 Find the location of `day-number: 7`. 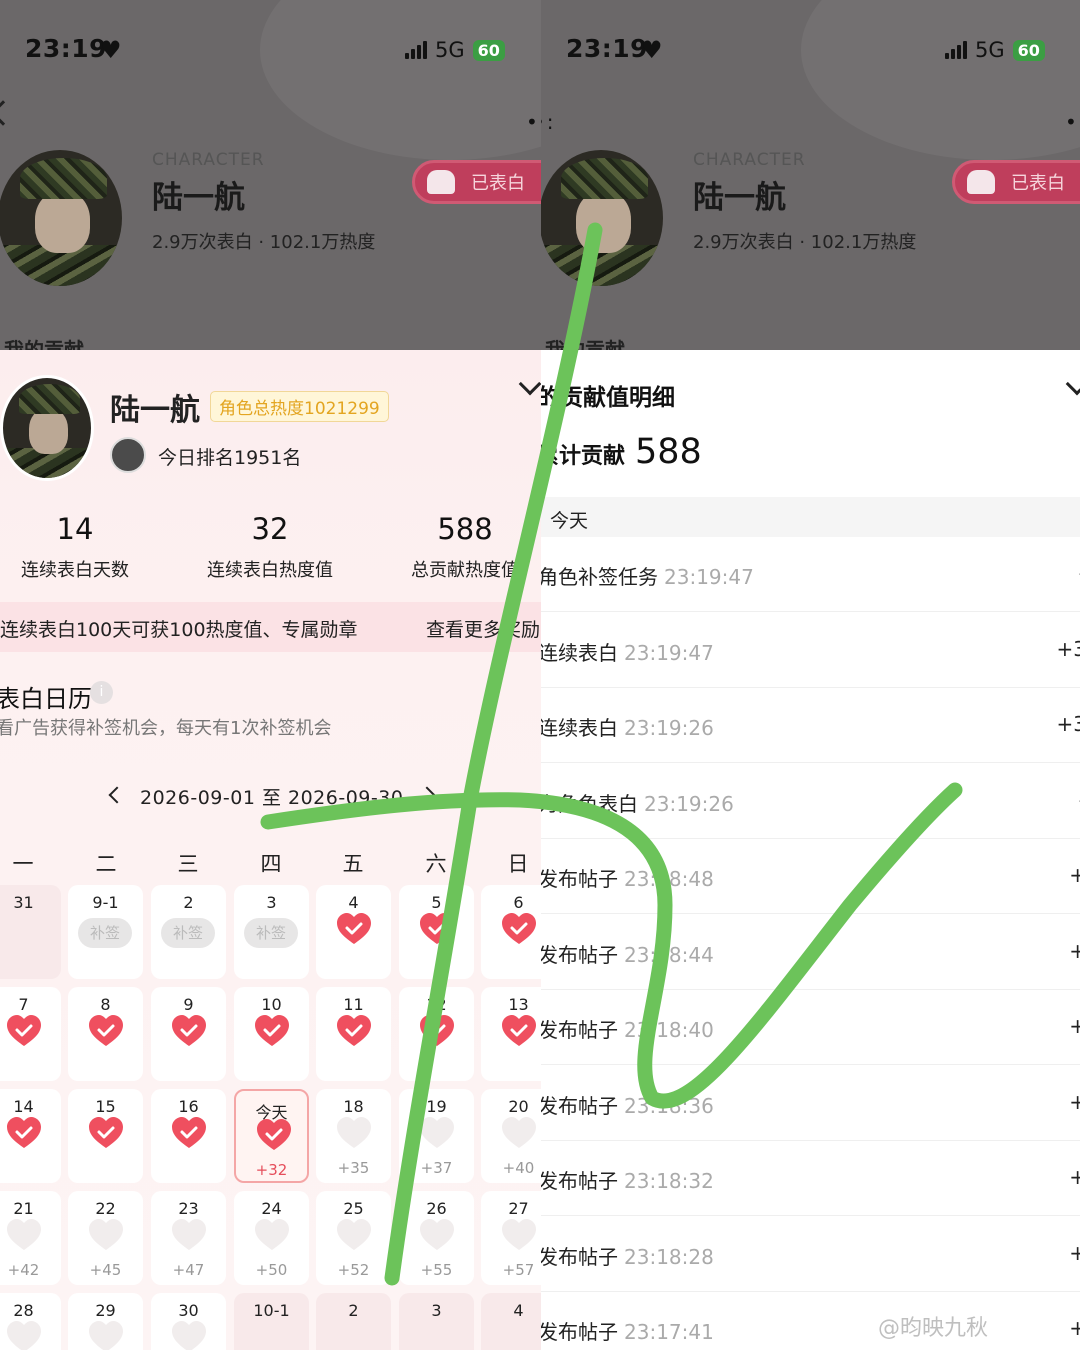

day-number: 7 is located at coordinates (23, 1004).